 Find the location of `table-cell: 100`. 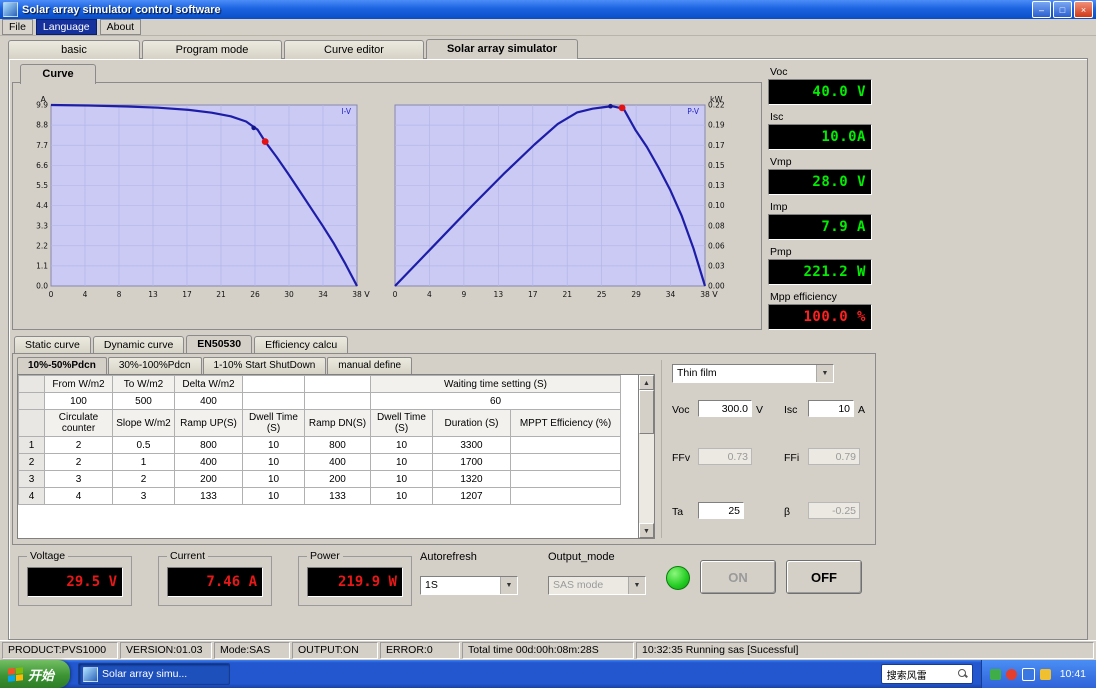

table-cell: 100 is located at coordinates (78, 401).